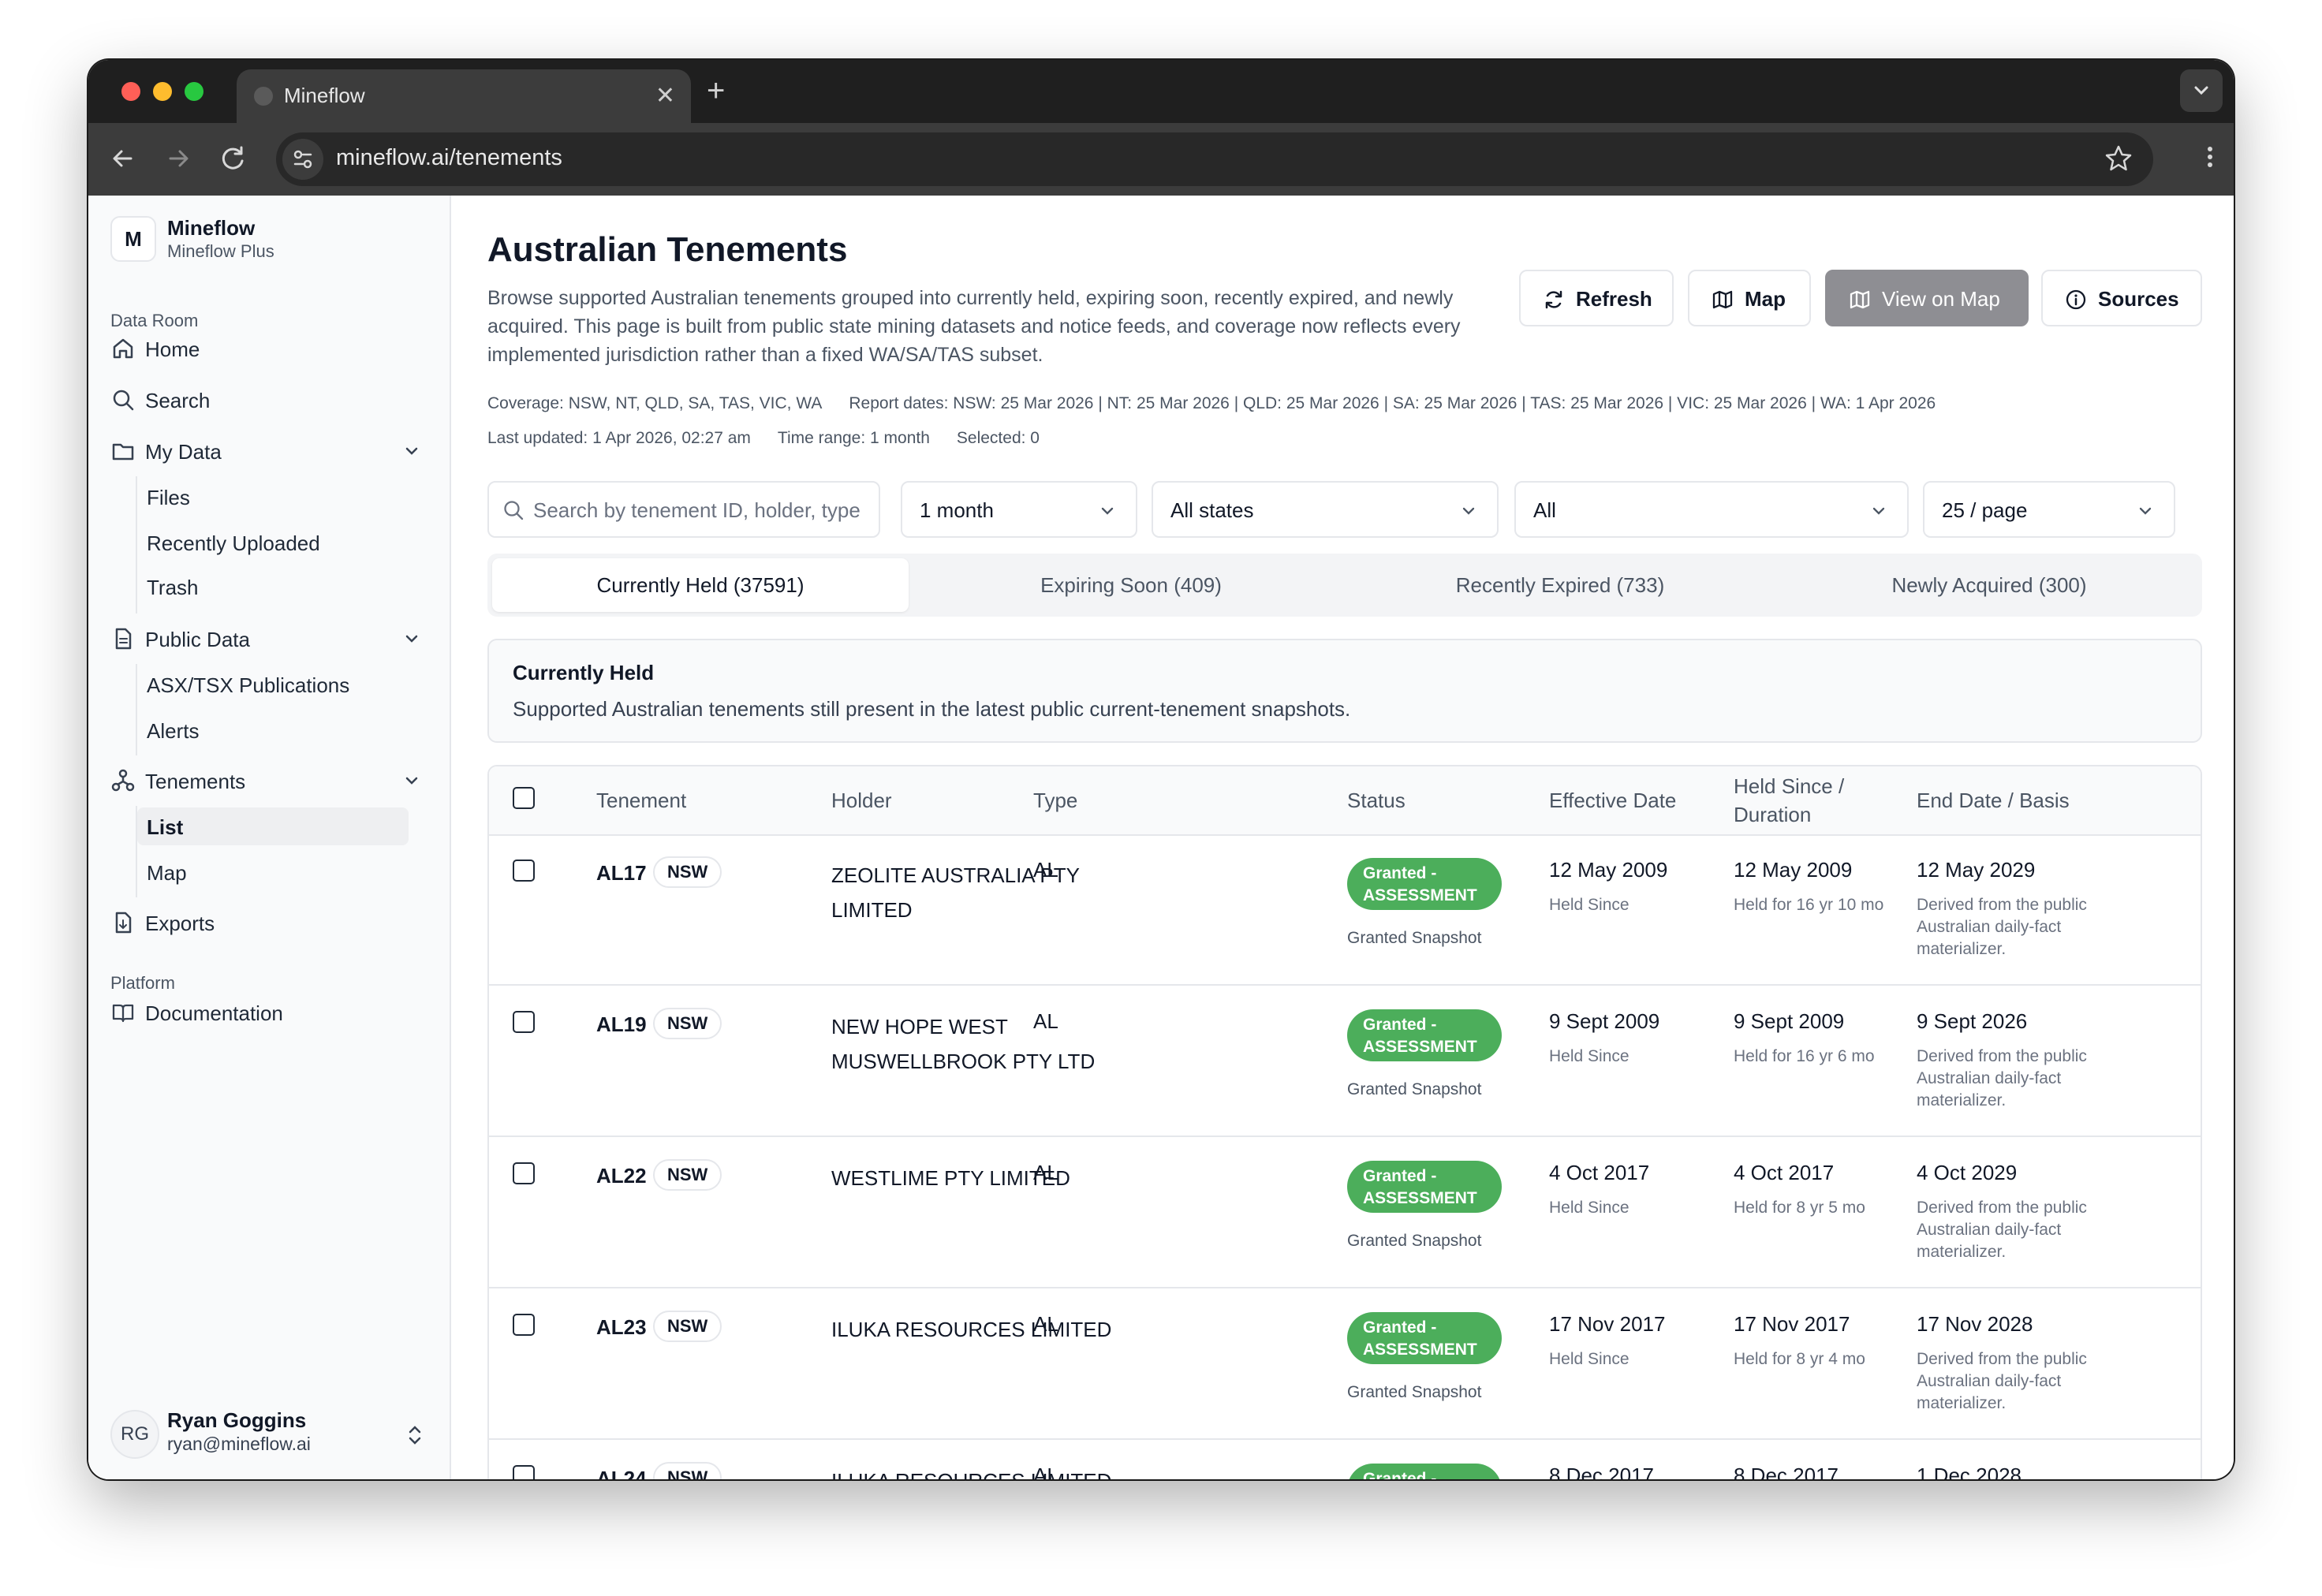 This screenshot has height=1596, width=2322. Describe the element at coordinates (1325, 509) in the screenshot. I see `state-select: All states` at that location.